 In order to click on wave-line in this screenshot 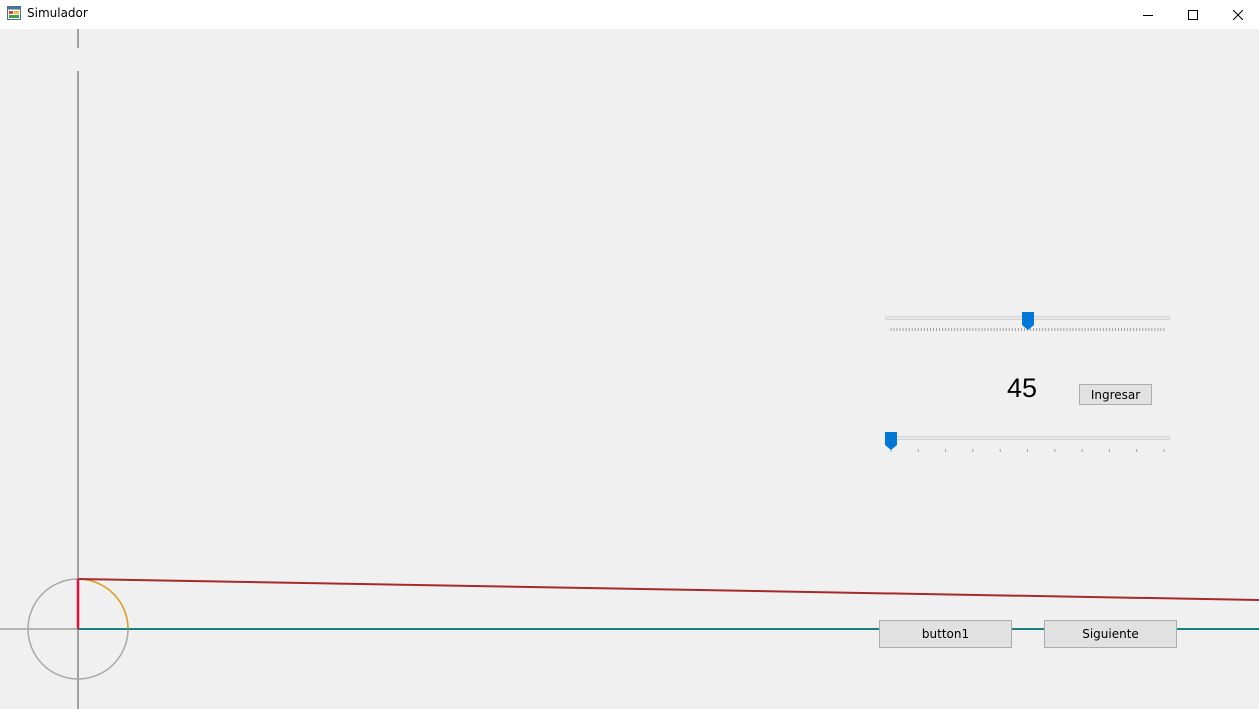, I will do `click(668, 589)`.